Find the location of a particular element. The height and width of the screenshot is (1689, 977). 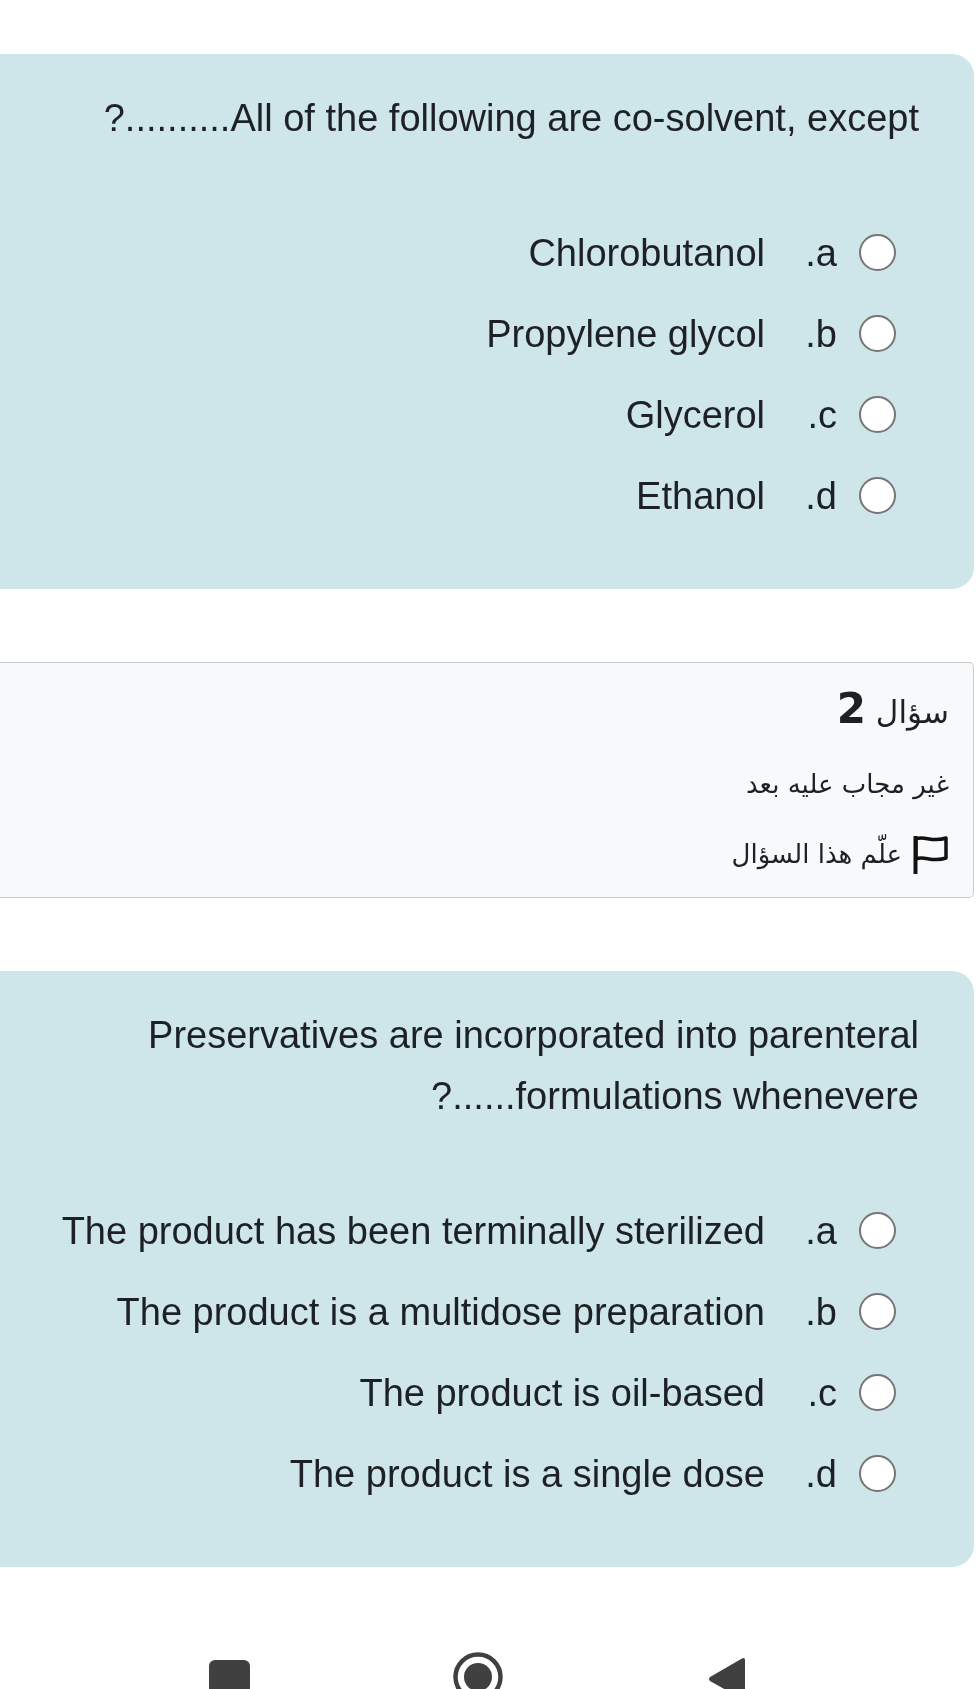

option-label: The product is oil-based is located at coordinates (562, 1393).